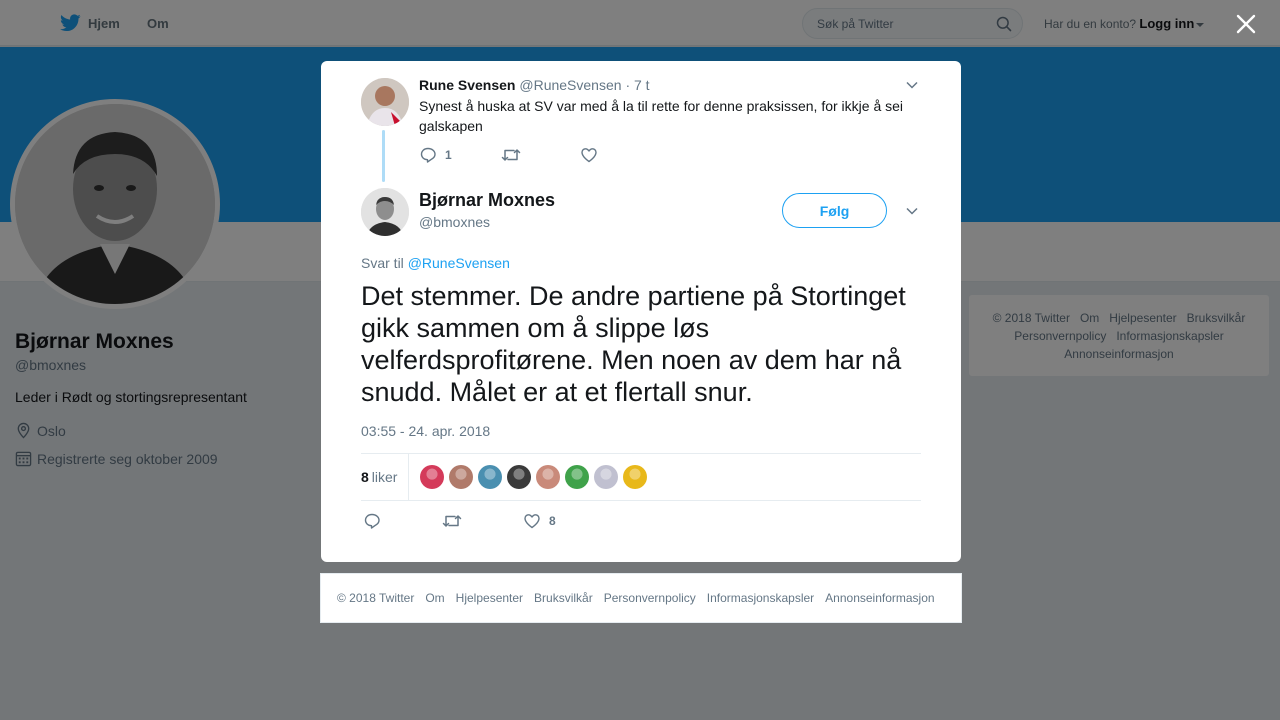 This screenshot has width=1280, height=720. What do you see at coordinates (375, 598) in the screenshot?
I see `footer-link: © 2018 Twitter` at bounding box center [375, 598].